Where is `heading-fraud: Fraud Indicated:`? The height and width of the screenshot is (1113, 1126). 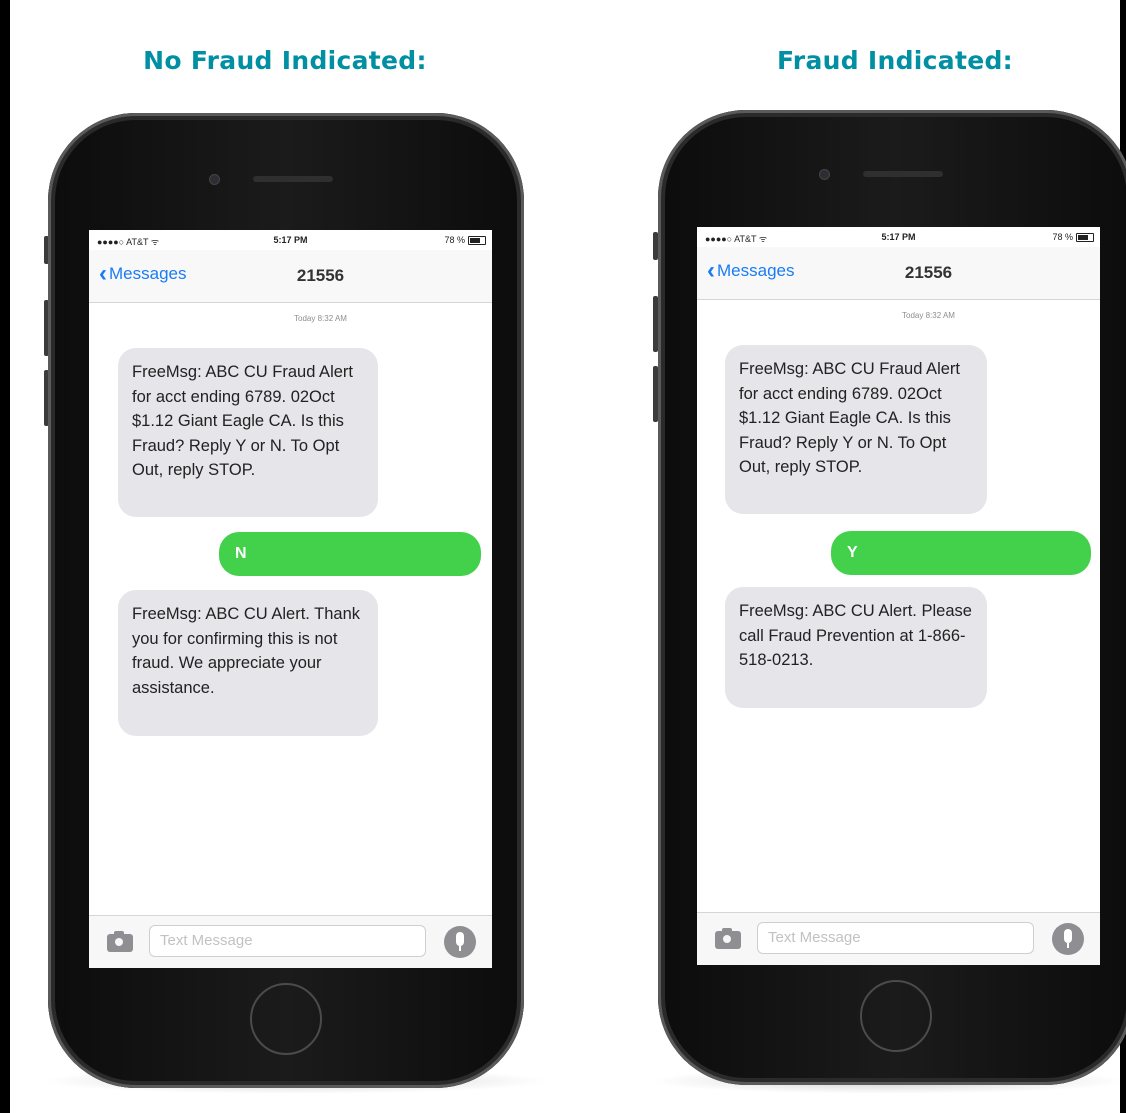
heading-fraud: Fraud Indicated: is located at coordinates (895, 60).